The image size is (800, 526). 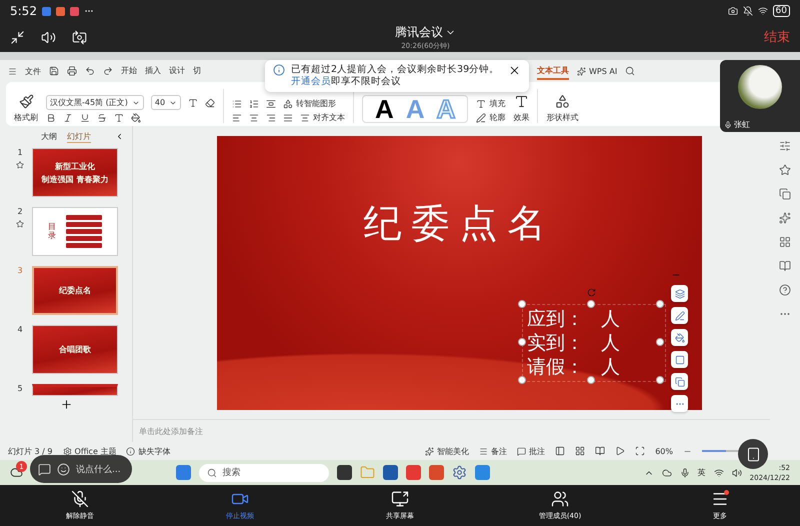 I want to click on panel-tab: 幻灯片, so click(x=79, y=137).